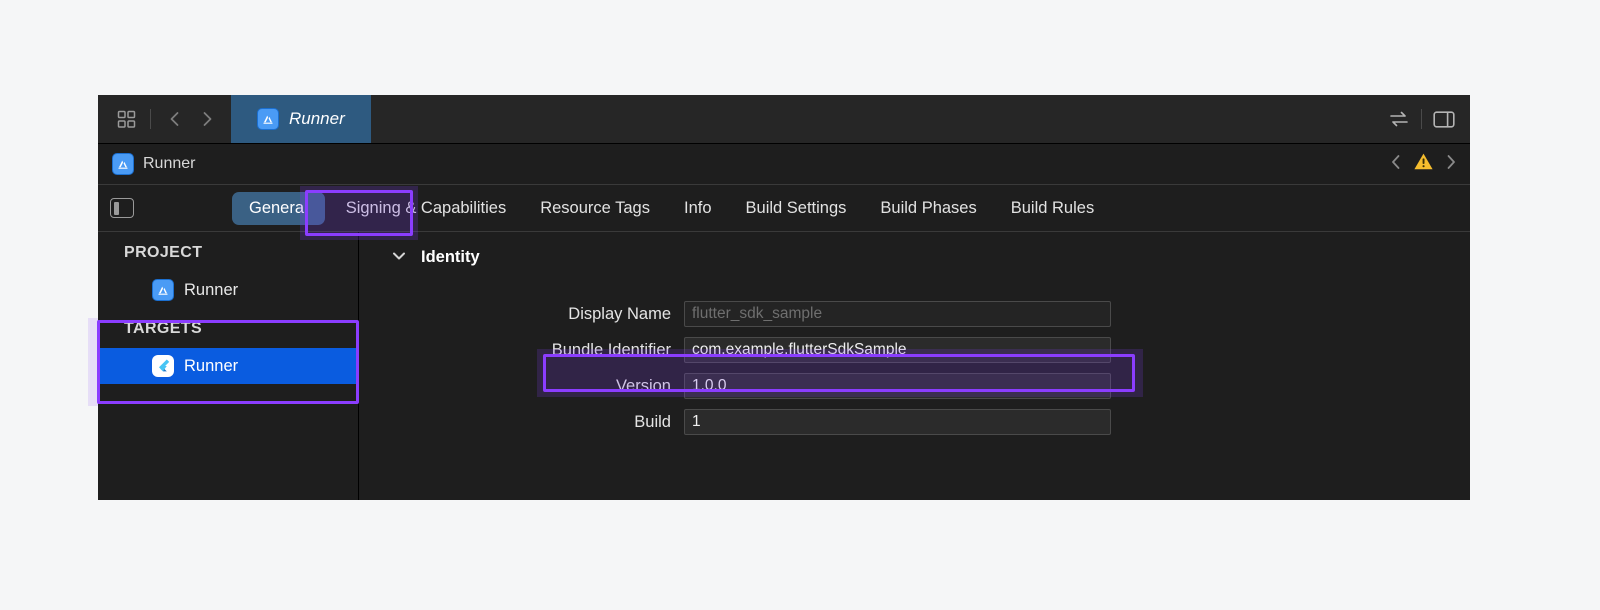 This screenshot has width=1600, height=610. I want to click on tab-resource-tags: Resource Tags, so click(595, 208).